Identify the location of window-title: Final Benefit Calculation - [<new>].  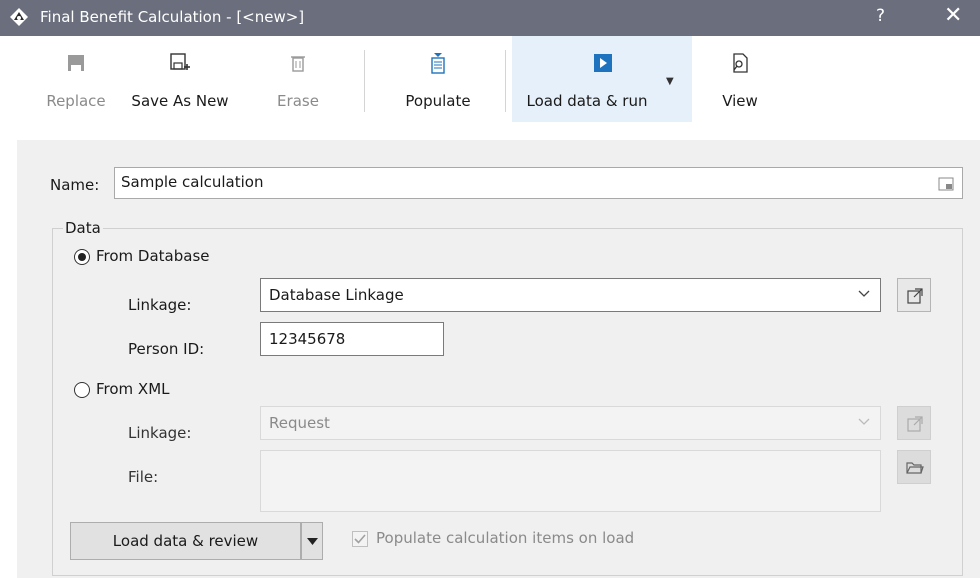
(172, 17).